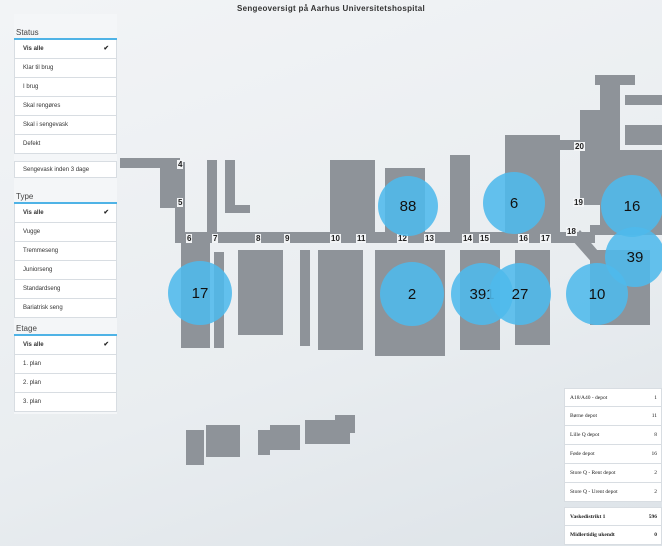 The width and height of the screenshot is (662, 546). Describe the element at coordinates (33, 213) in the screenshot. I see `type-option-label: Vis alle` at that location.